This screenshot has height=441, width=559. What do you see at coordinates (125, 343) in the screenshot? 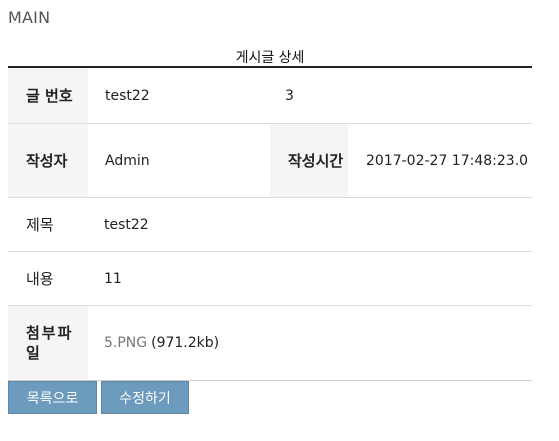
I see `attachment-file-link: 5.PNG` at bounding box center [125, 343].